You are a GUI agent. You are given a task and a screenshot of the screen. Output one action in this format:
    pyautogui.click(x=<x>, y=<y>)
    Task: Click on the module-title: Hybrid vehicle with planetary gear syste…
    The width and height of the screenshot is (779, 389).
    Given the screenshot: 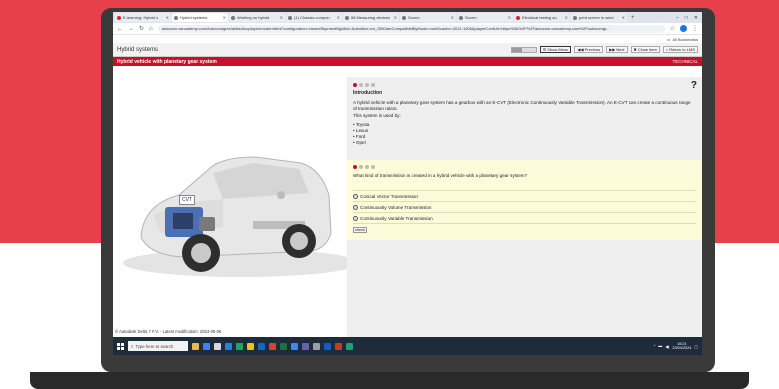 What is the action you would take?
    pyautogui.click(x=167, y=61)
    